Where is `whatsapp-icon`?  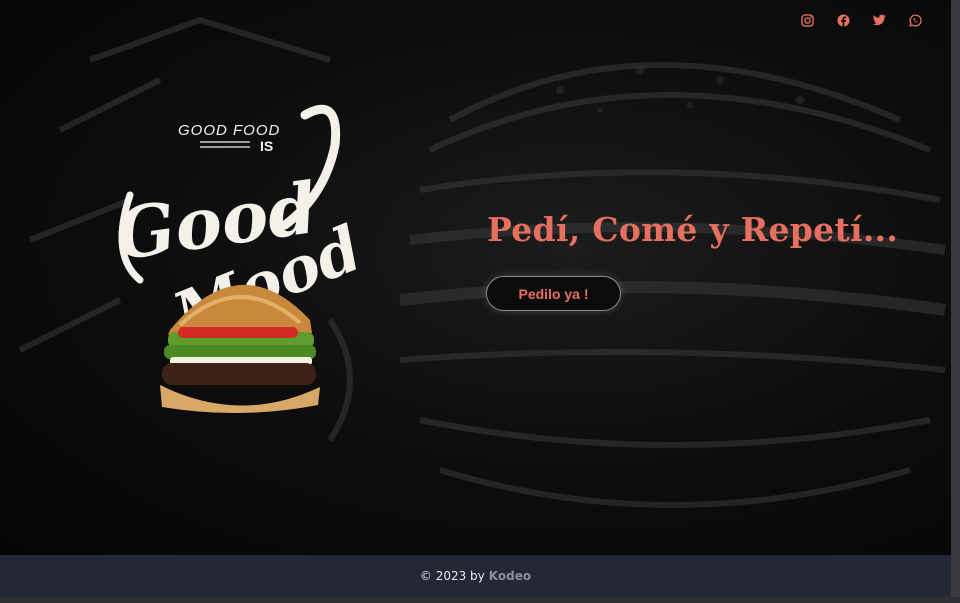 whatsapp-icon is located at coordinates (915, 20).